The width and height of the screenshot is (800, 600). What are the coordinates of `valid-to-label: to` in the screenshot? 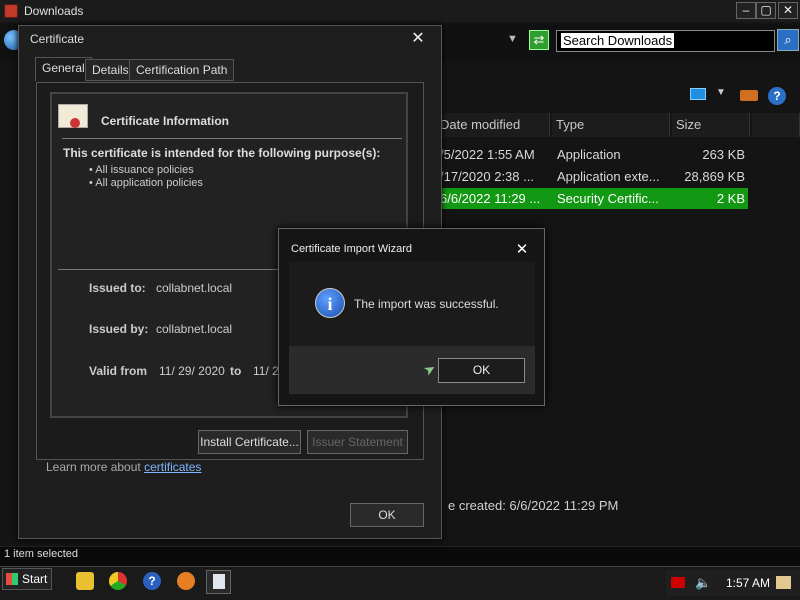 It's located at (236, 371).